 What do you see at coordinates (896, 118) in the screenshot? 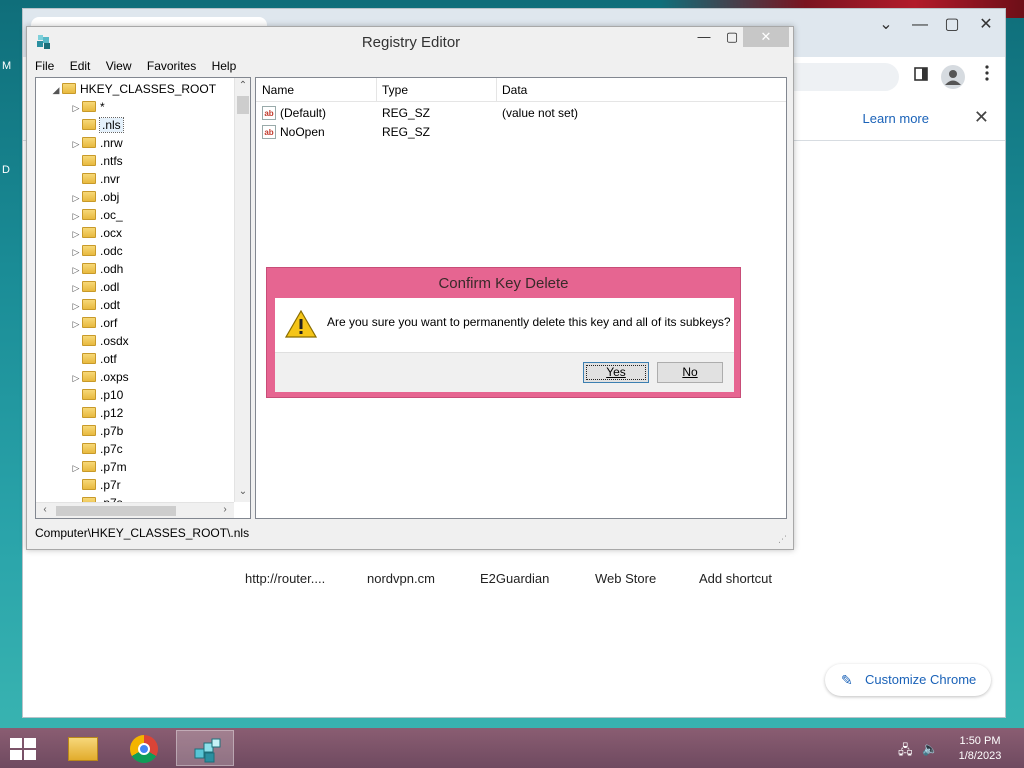
I see `learn-more-link: Learn more` at bounding box center [896, 118].